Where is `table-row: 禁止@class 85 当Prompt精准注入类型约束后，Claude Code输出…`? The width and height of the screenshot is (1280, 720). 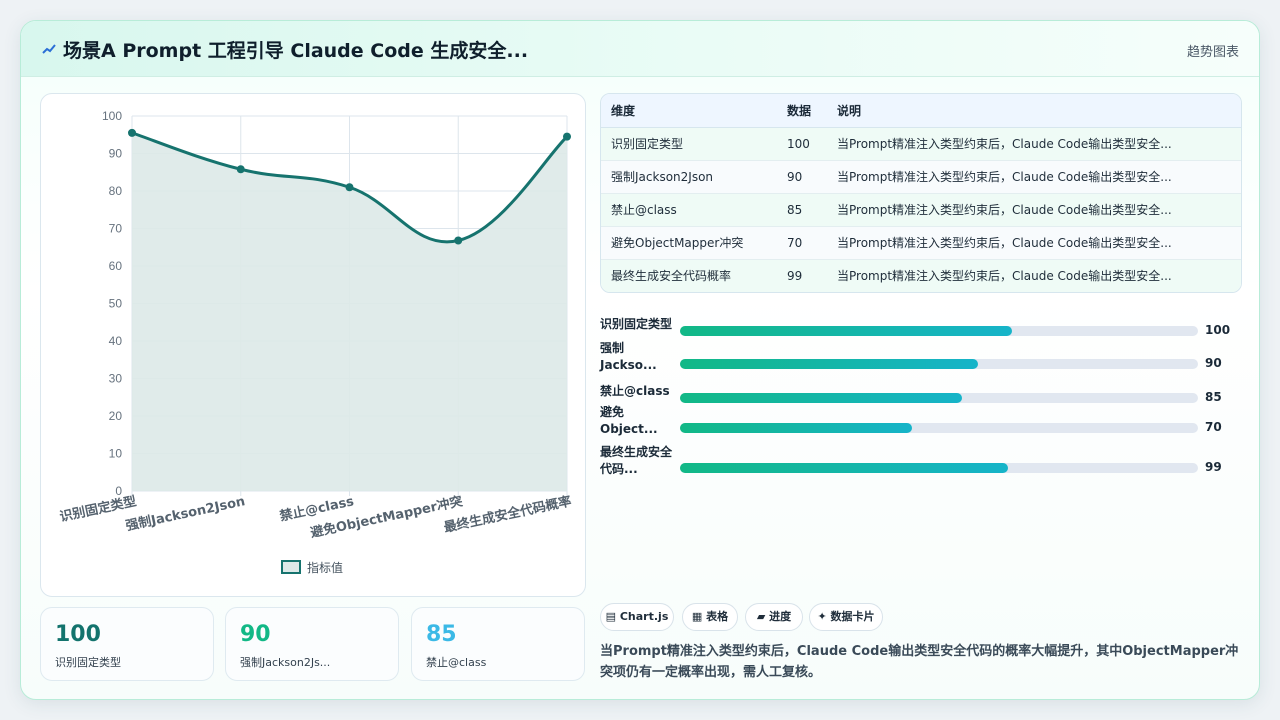
table-row: 禁止@class 85 当Prompt精准注入类型约束后，Claude Code输出… is located at coordinates (921, 210).